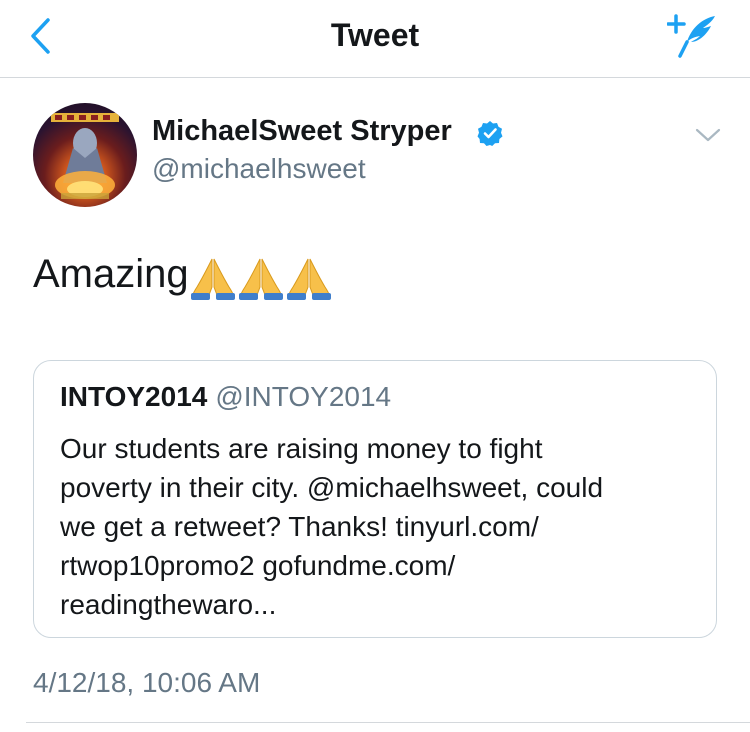 The width and height of the screenshot is (750, 732). Describe the element at coordinates (134, 396) in the screenshot. I see `quoted-author-display-name: INTOY2014` at that location.